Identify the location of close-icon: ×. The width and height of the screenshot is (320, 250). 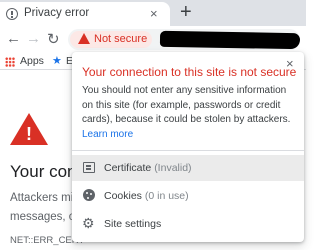
(290, 63).